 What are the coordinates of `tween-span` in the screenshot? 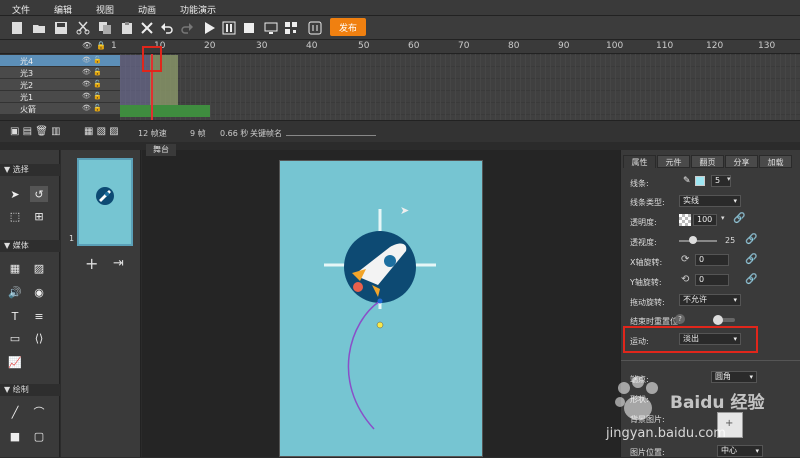 It's located at (165, 111).